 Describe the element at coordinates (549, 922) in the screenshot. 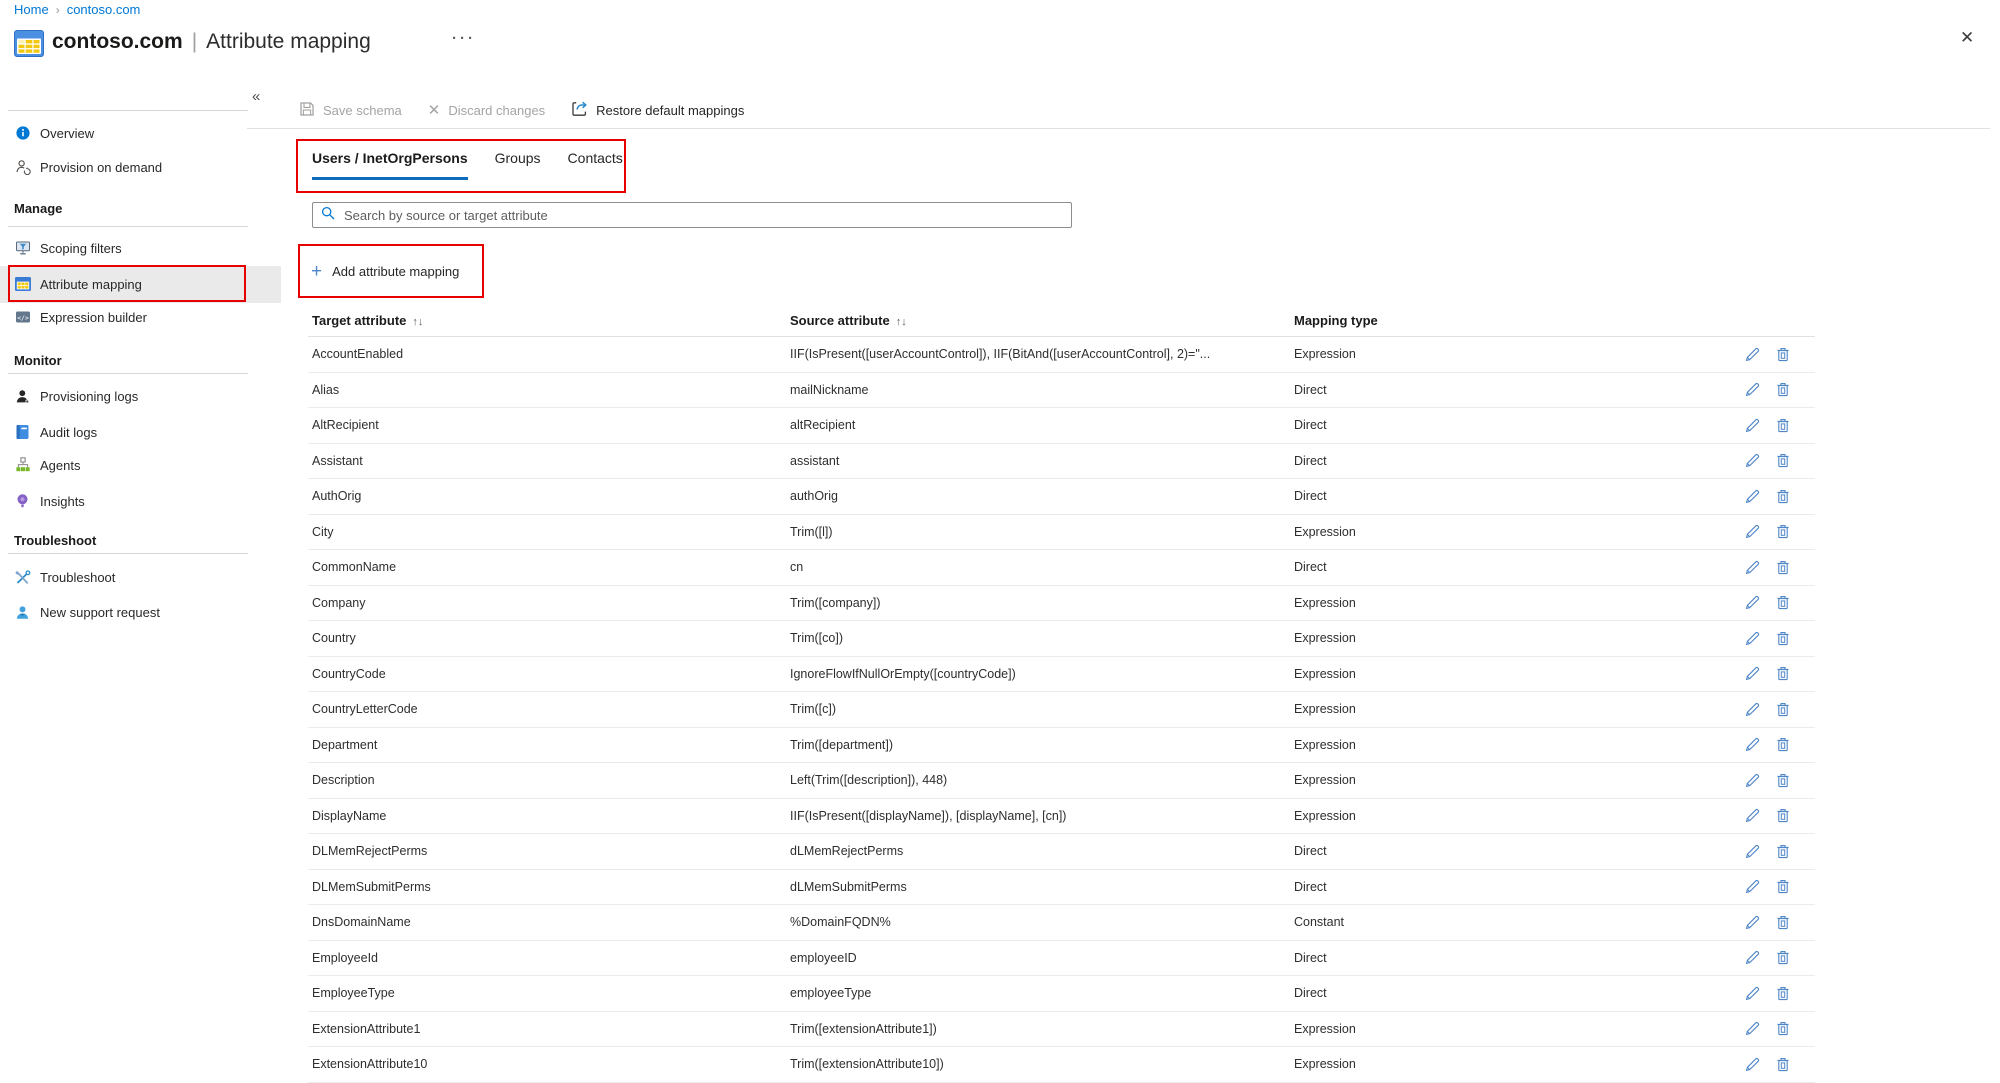

I see `cell-target: DnsDomainName` at that location.